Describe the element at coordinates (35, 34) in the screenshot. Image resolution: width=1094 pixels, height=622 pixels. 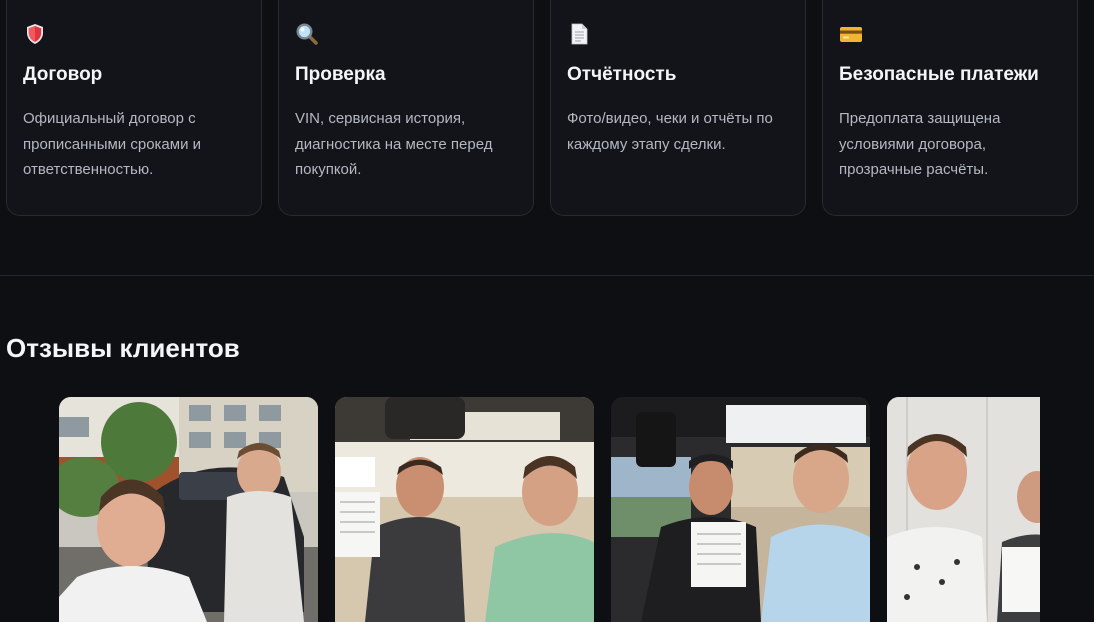
I see `shield-icon` at that location.